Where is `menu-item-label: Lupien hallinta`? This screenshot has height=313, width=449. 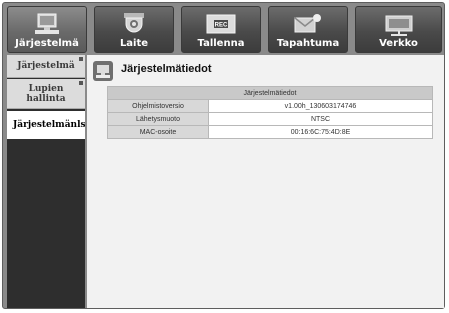 menu-item-label: Lupien hallinta is located at coordinates (46, 93).